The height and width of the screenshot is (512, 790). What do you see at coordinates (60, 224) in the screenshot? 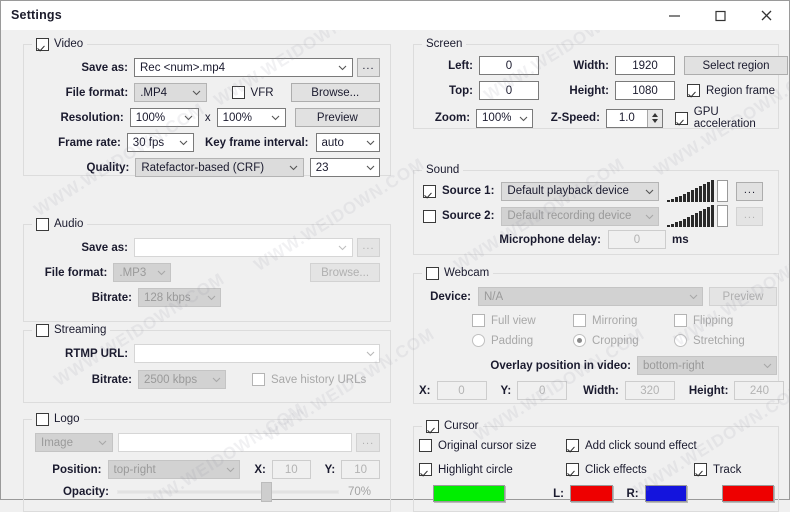
I see `audio-legend: Audio` at bounding box center [60, 224].